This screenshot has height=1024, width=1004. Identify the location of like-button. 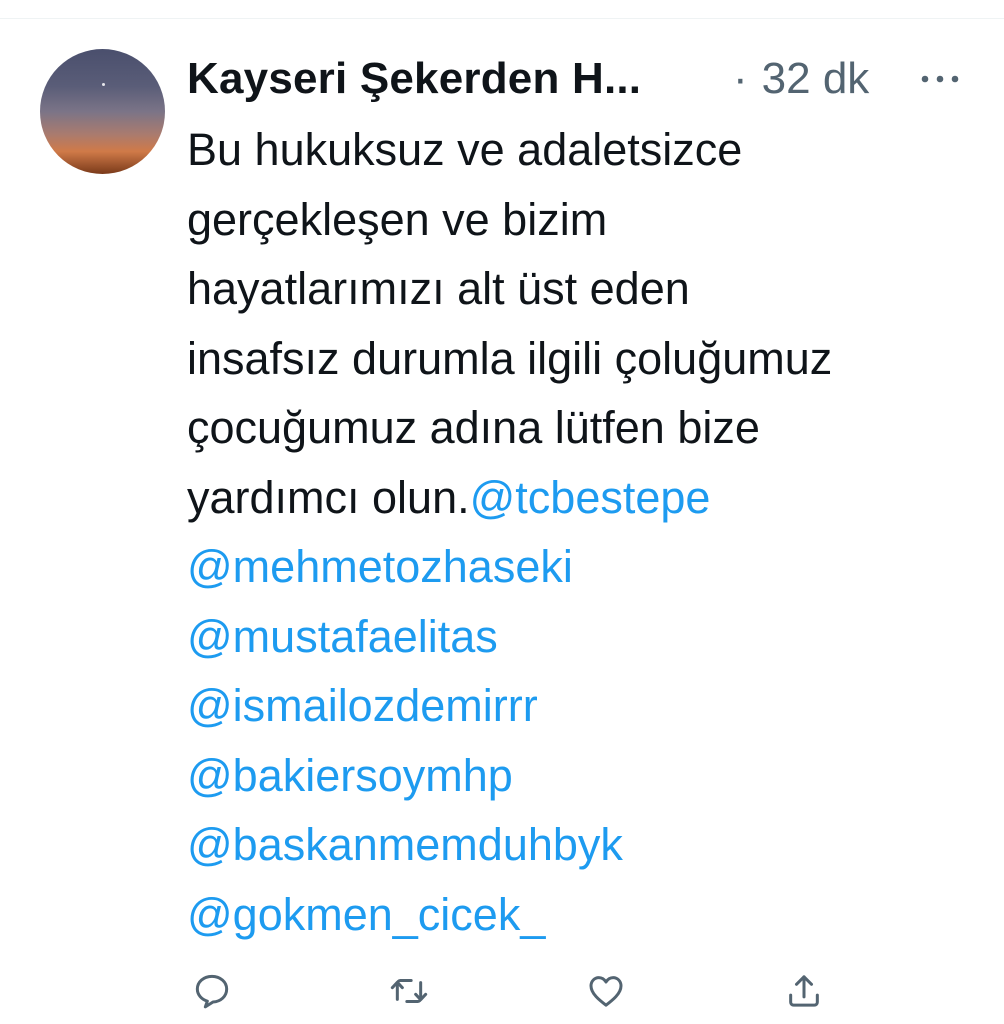
(606, 991).